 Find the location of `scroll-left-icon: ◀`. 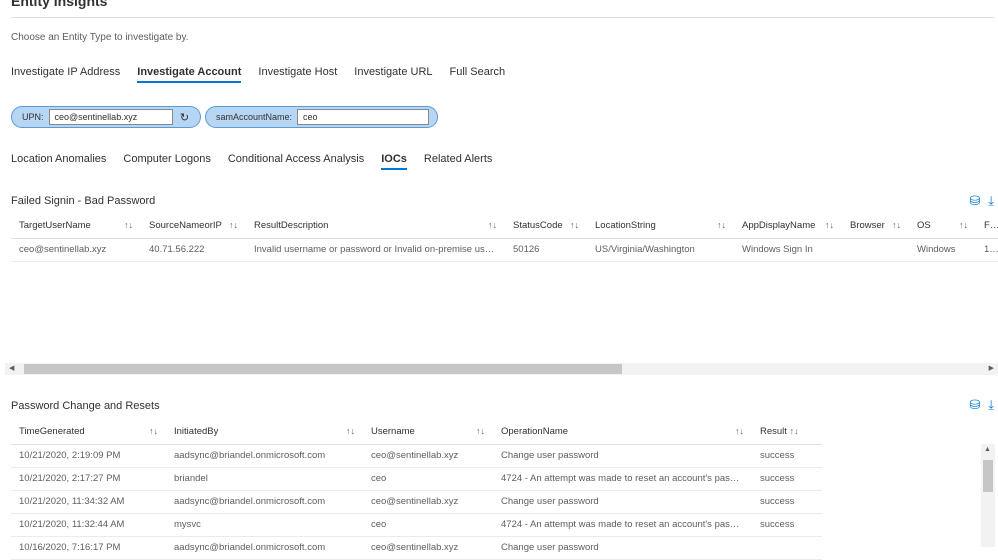

scroll-left-icon: ◀ is located at coordinates (11, 369).